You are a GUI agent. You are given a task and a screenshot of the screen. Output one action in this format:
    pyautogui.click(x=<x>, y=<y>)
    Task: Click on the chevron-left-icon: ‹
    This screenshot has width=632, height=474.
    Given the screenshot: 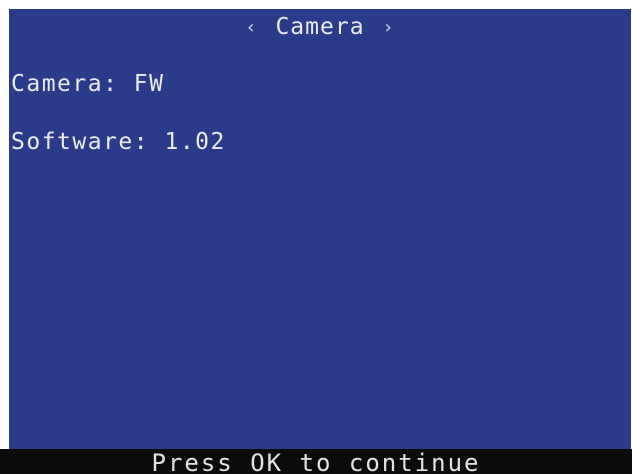 What is the action you would take?
    pyautogui.click(x=251, y=27)
    